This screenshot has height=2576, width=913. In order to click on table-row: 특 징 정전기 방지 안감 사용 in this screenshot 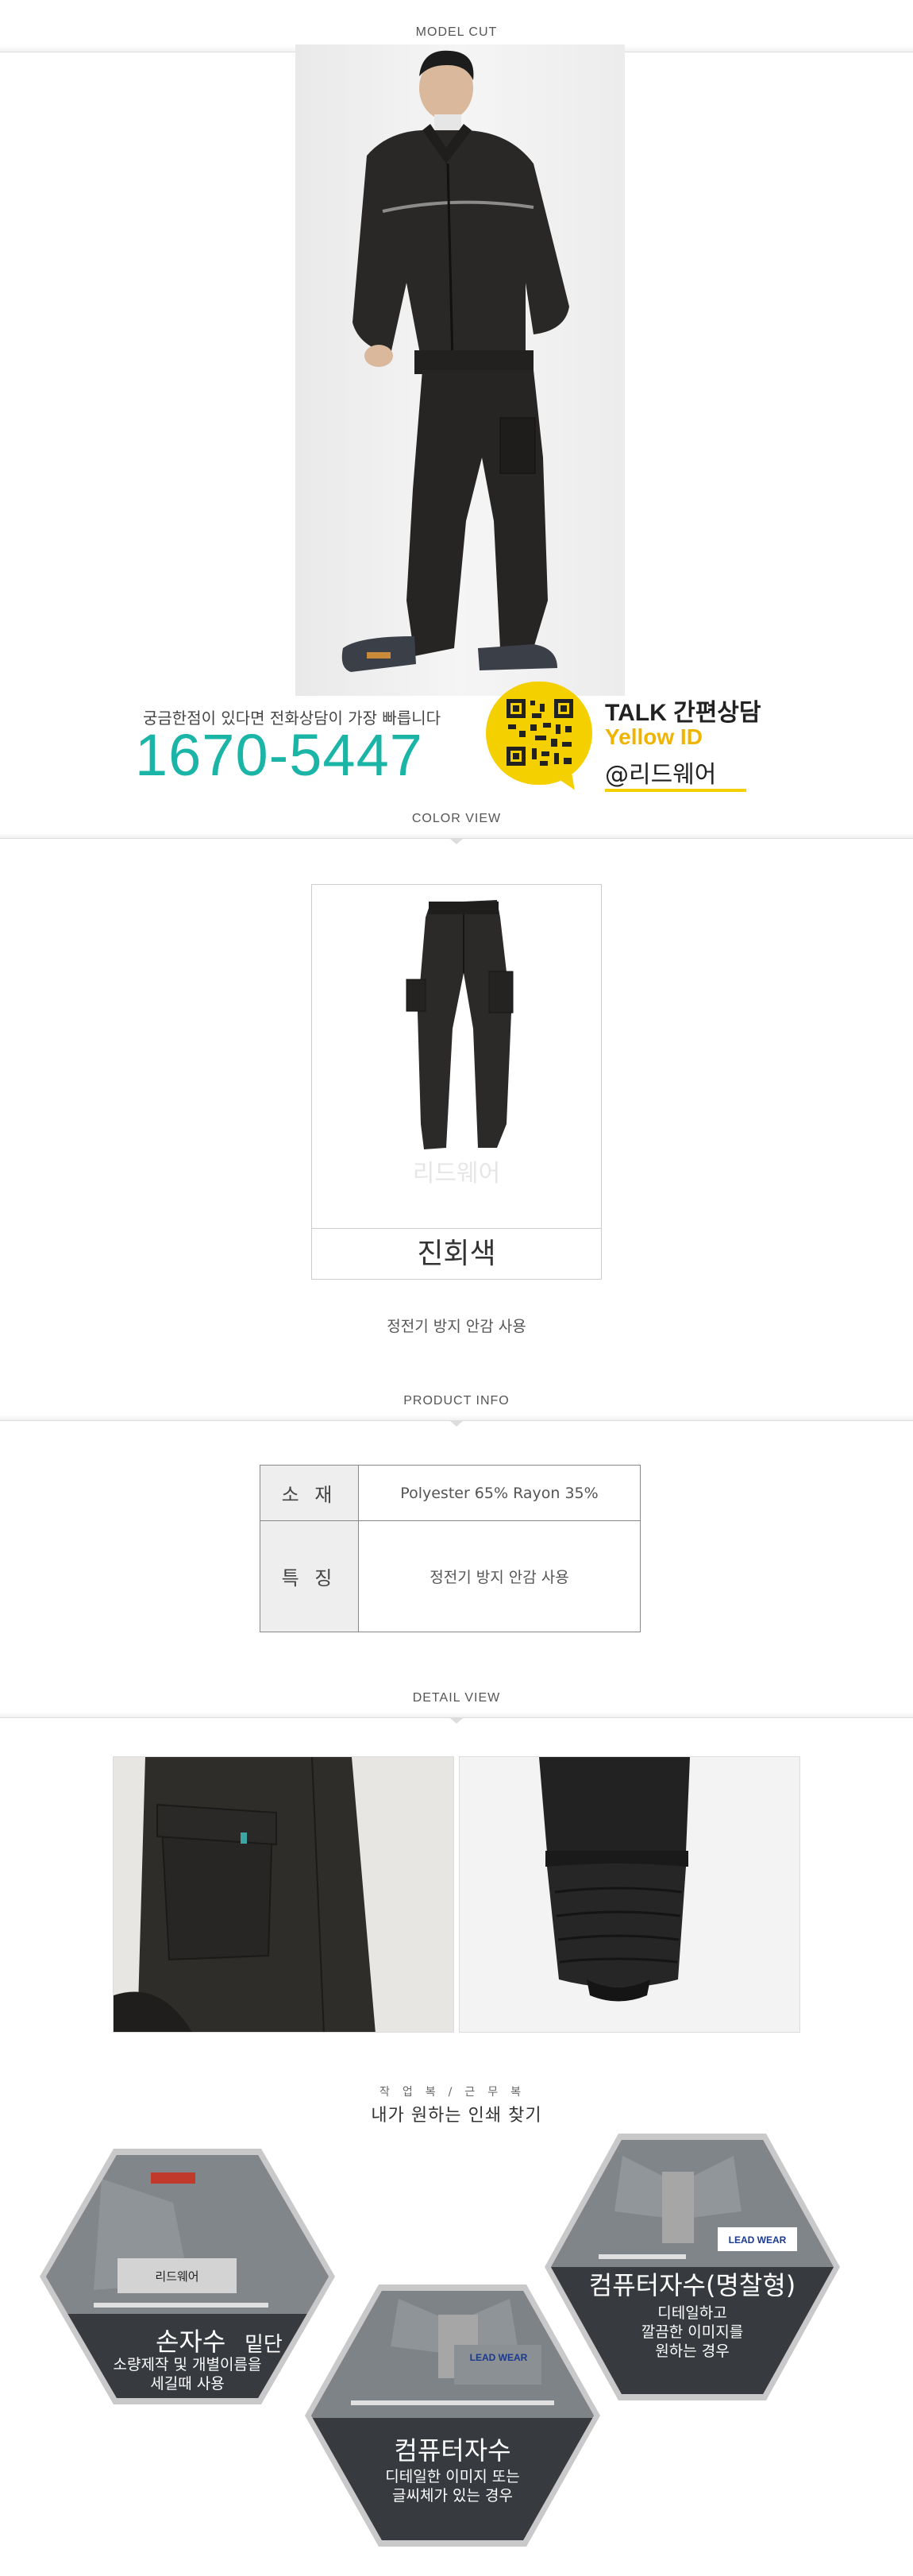, I will do `click(450, 1576)`.